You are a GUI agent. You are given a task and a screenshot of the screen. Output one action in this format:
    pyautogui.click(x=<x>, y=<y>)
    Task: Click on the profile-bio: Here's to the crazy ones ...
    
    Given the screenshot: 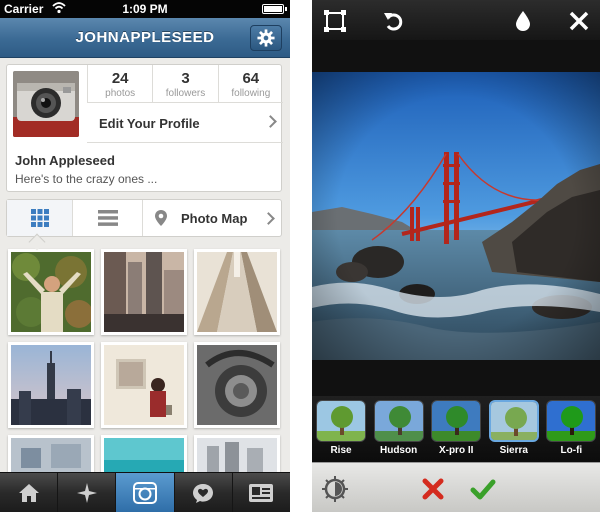 What is the action you would take?
    pyautogui.click(x=86, y=179)
    